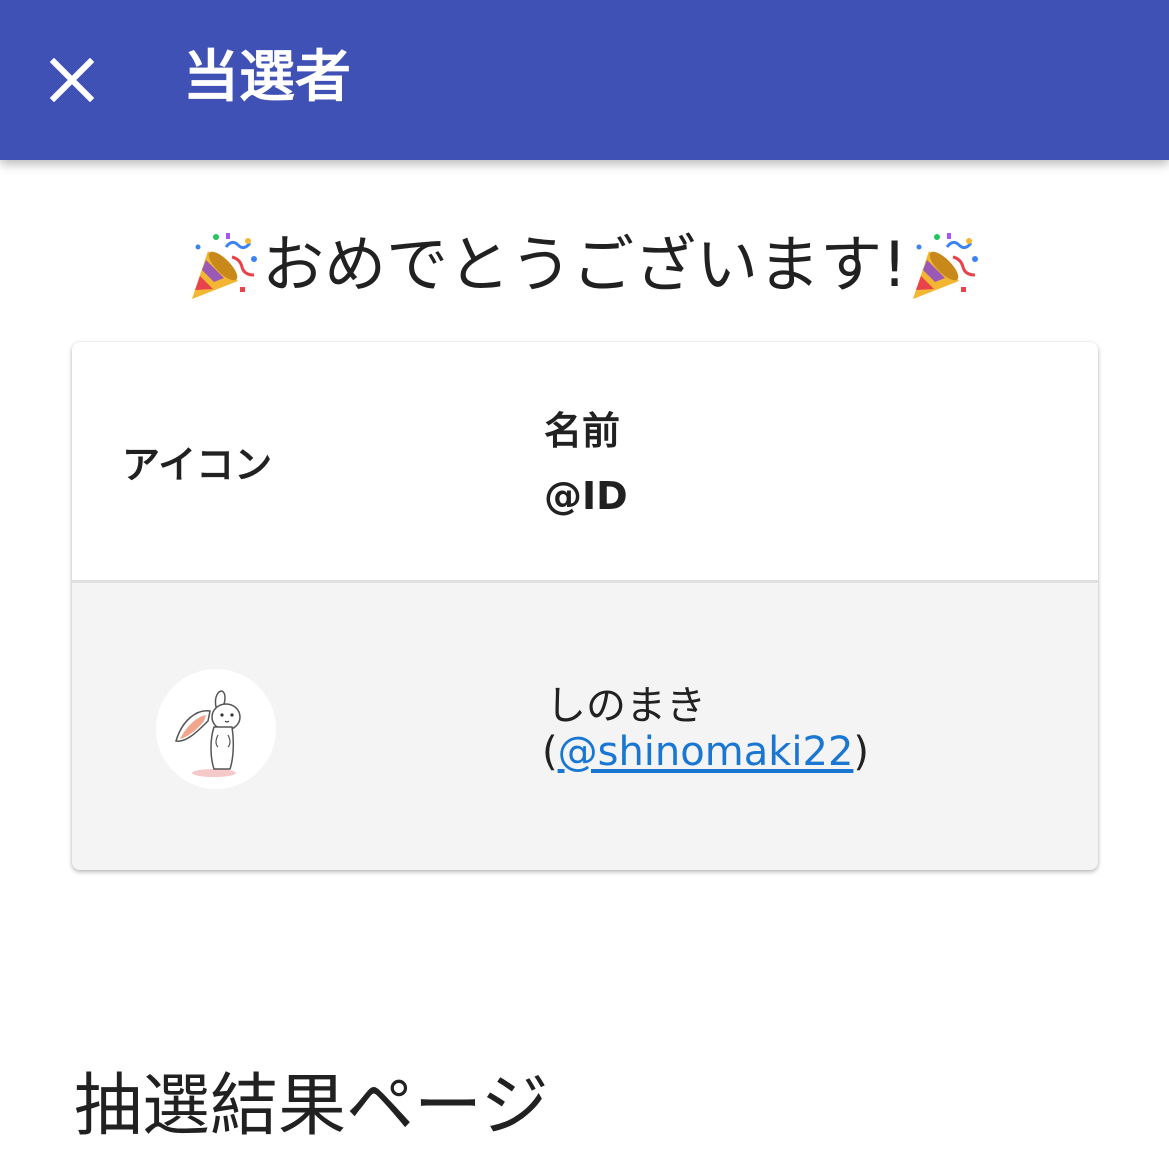 This screenshot has width=1169, height=1156. I want to click on id-close-paren: ), so click(861, 752).